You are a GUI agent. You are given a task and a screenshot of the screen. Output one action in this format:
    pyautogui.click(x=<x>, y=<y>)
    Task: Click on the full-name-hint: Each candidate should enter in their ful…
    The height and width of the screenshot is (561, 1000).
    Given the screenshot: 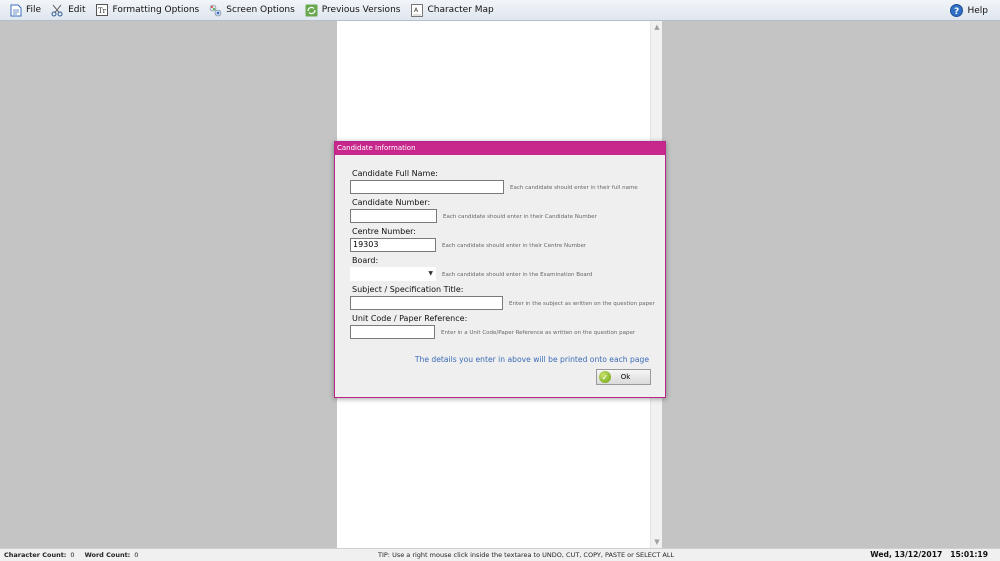 What is the action you would take?
    pyautogui.click(x=574, y=187)
    